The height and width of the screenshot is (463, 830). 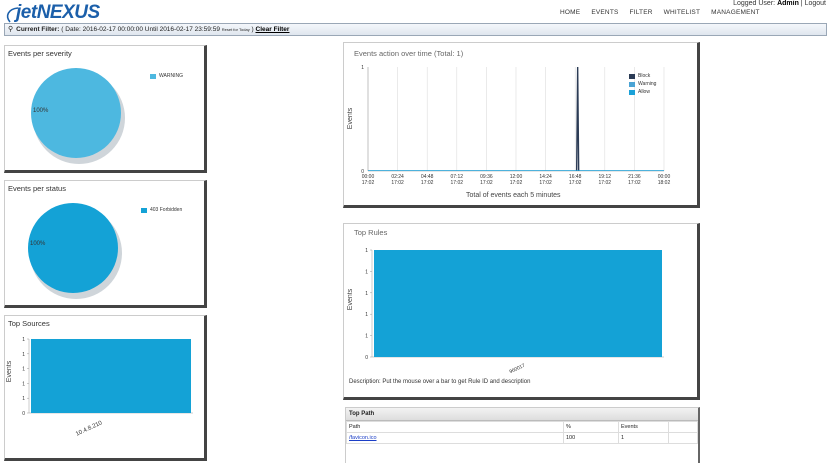 I want to click on column-header-path: Path, so click(x=455, y=427).